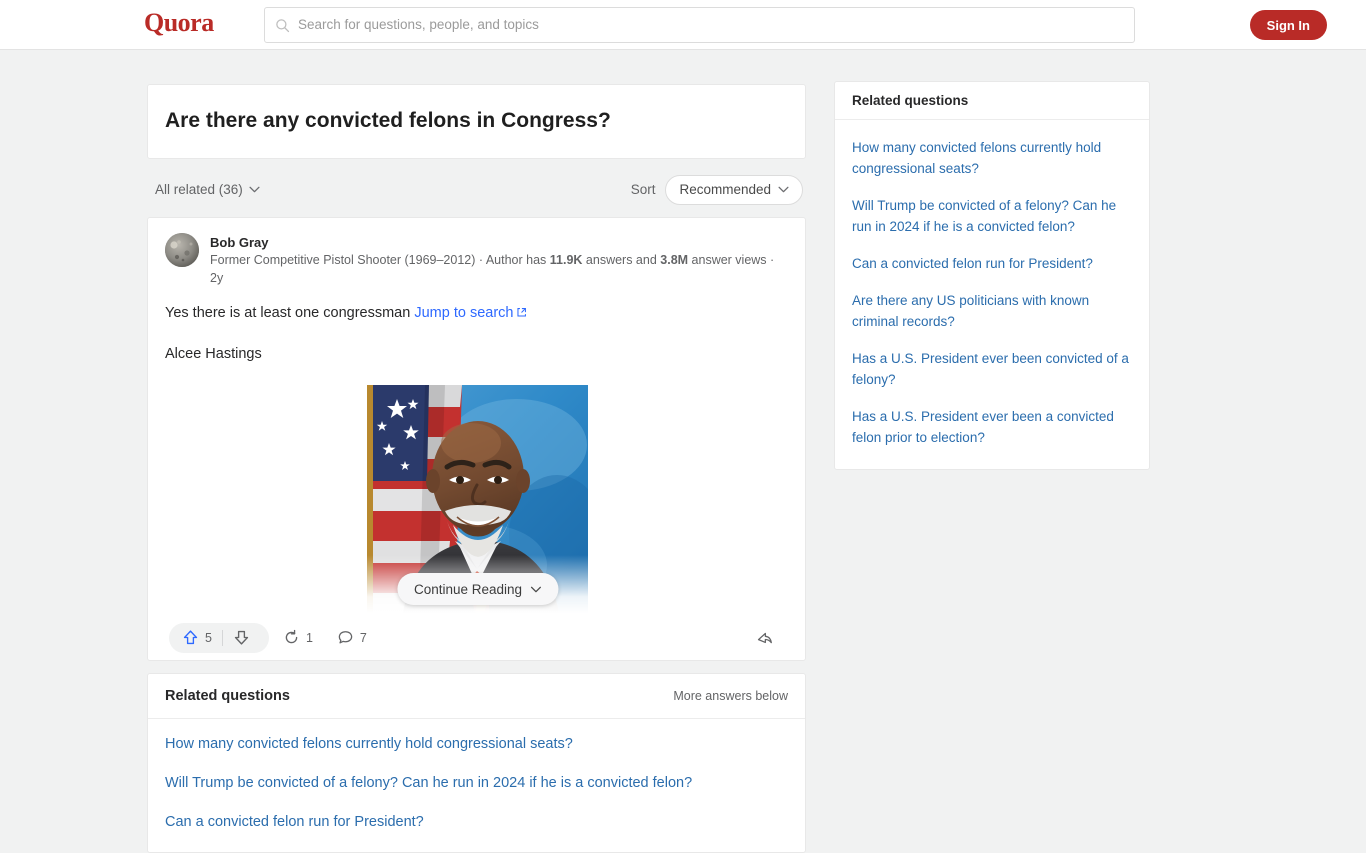  I want to click on upvote-button: 5, so click(197, 638).